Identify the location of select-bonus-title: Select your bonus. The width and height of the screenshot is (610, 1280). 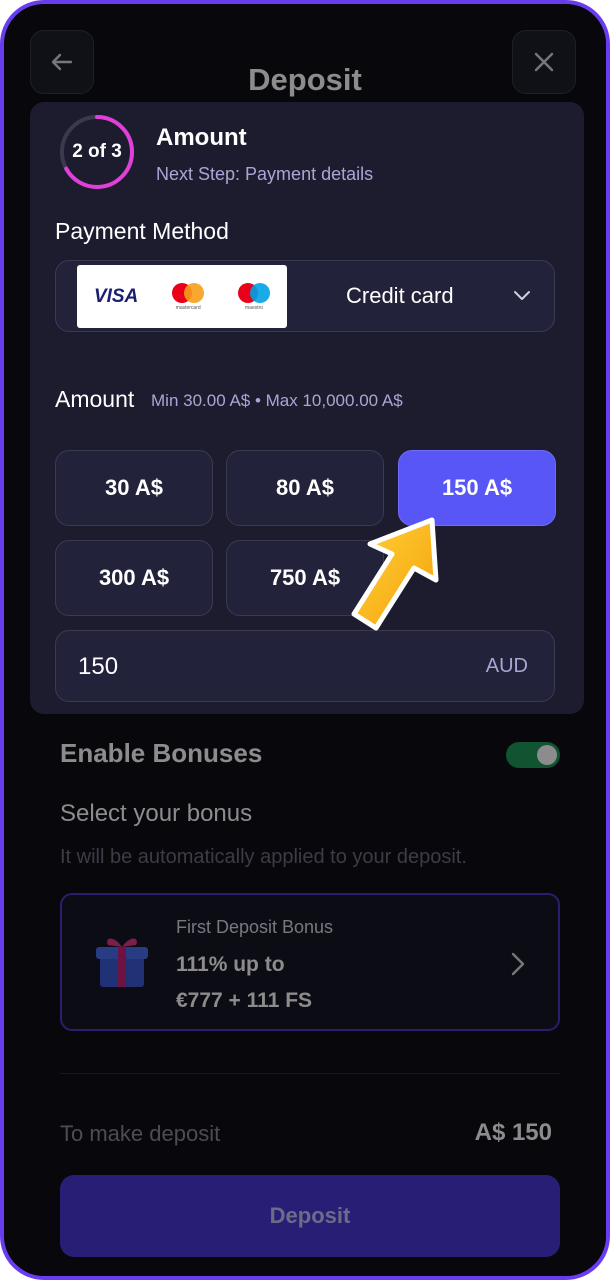
(156, 813).